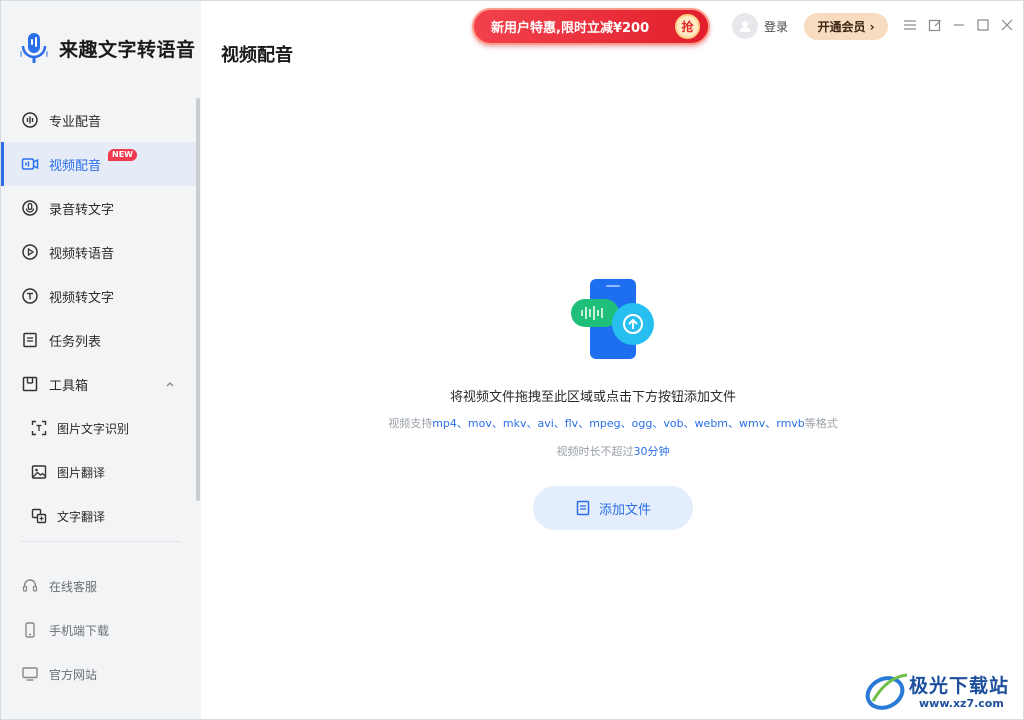  I want to click on file-icon, so click(583, 508).